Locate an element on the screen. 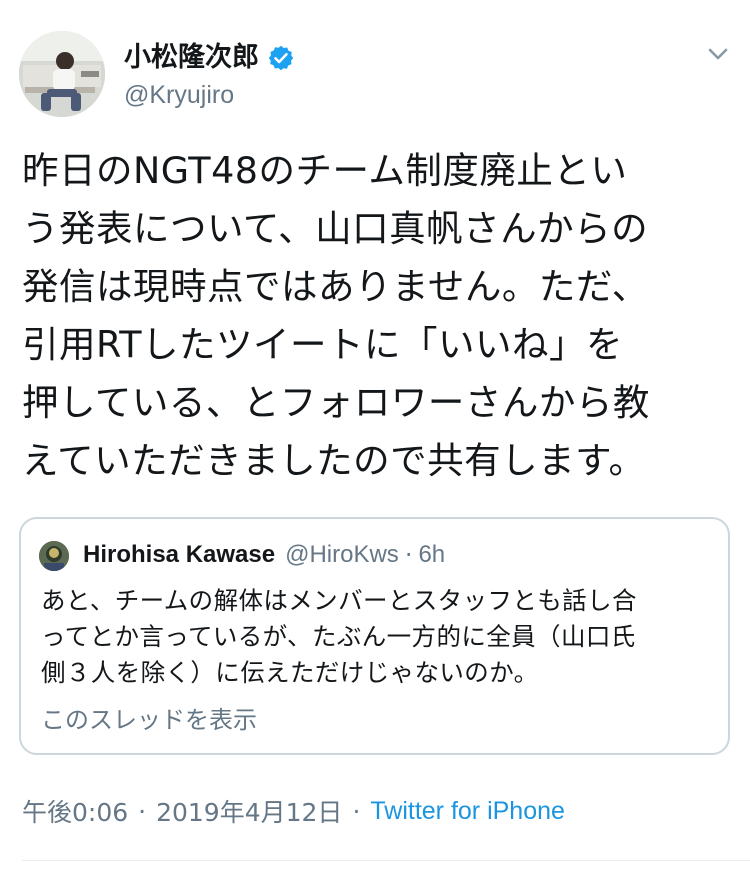 This screenshot has height=876, width=750. quoted-author-handle: @HiroKws is located at coordinates (342, 554).